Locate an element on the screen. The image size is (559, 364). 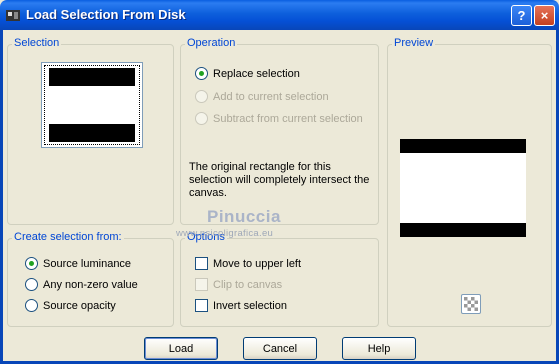
source-luminance-option: Source luminance is located at coordinates (78, 263).